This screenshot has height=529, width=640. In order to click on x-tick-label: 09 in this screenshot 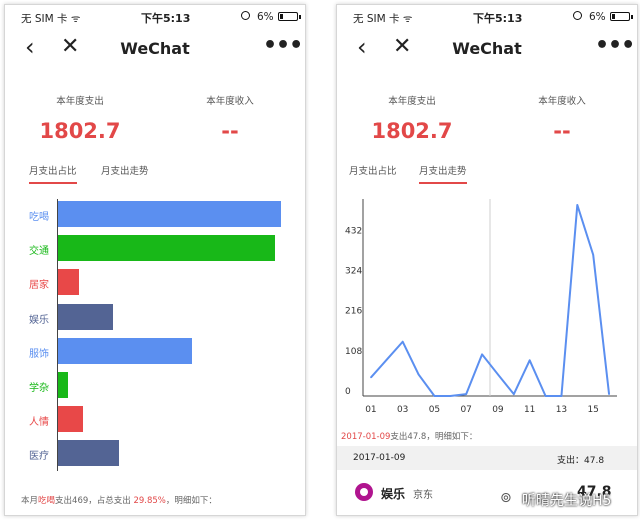, I will do `click(498, 410)`.